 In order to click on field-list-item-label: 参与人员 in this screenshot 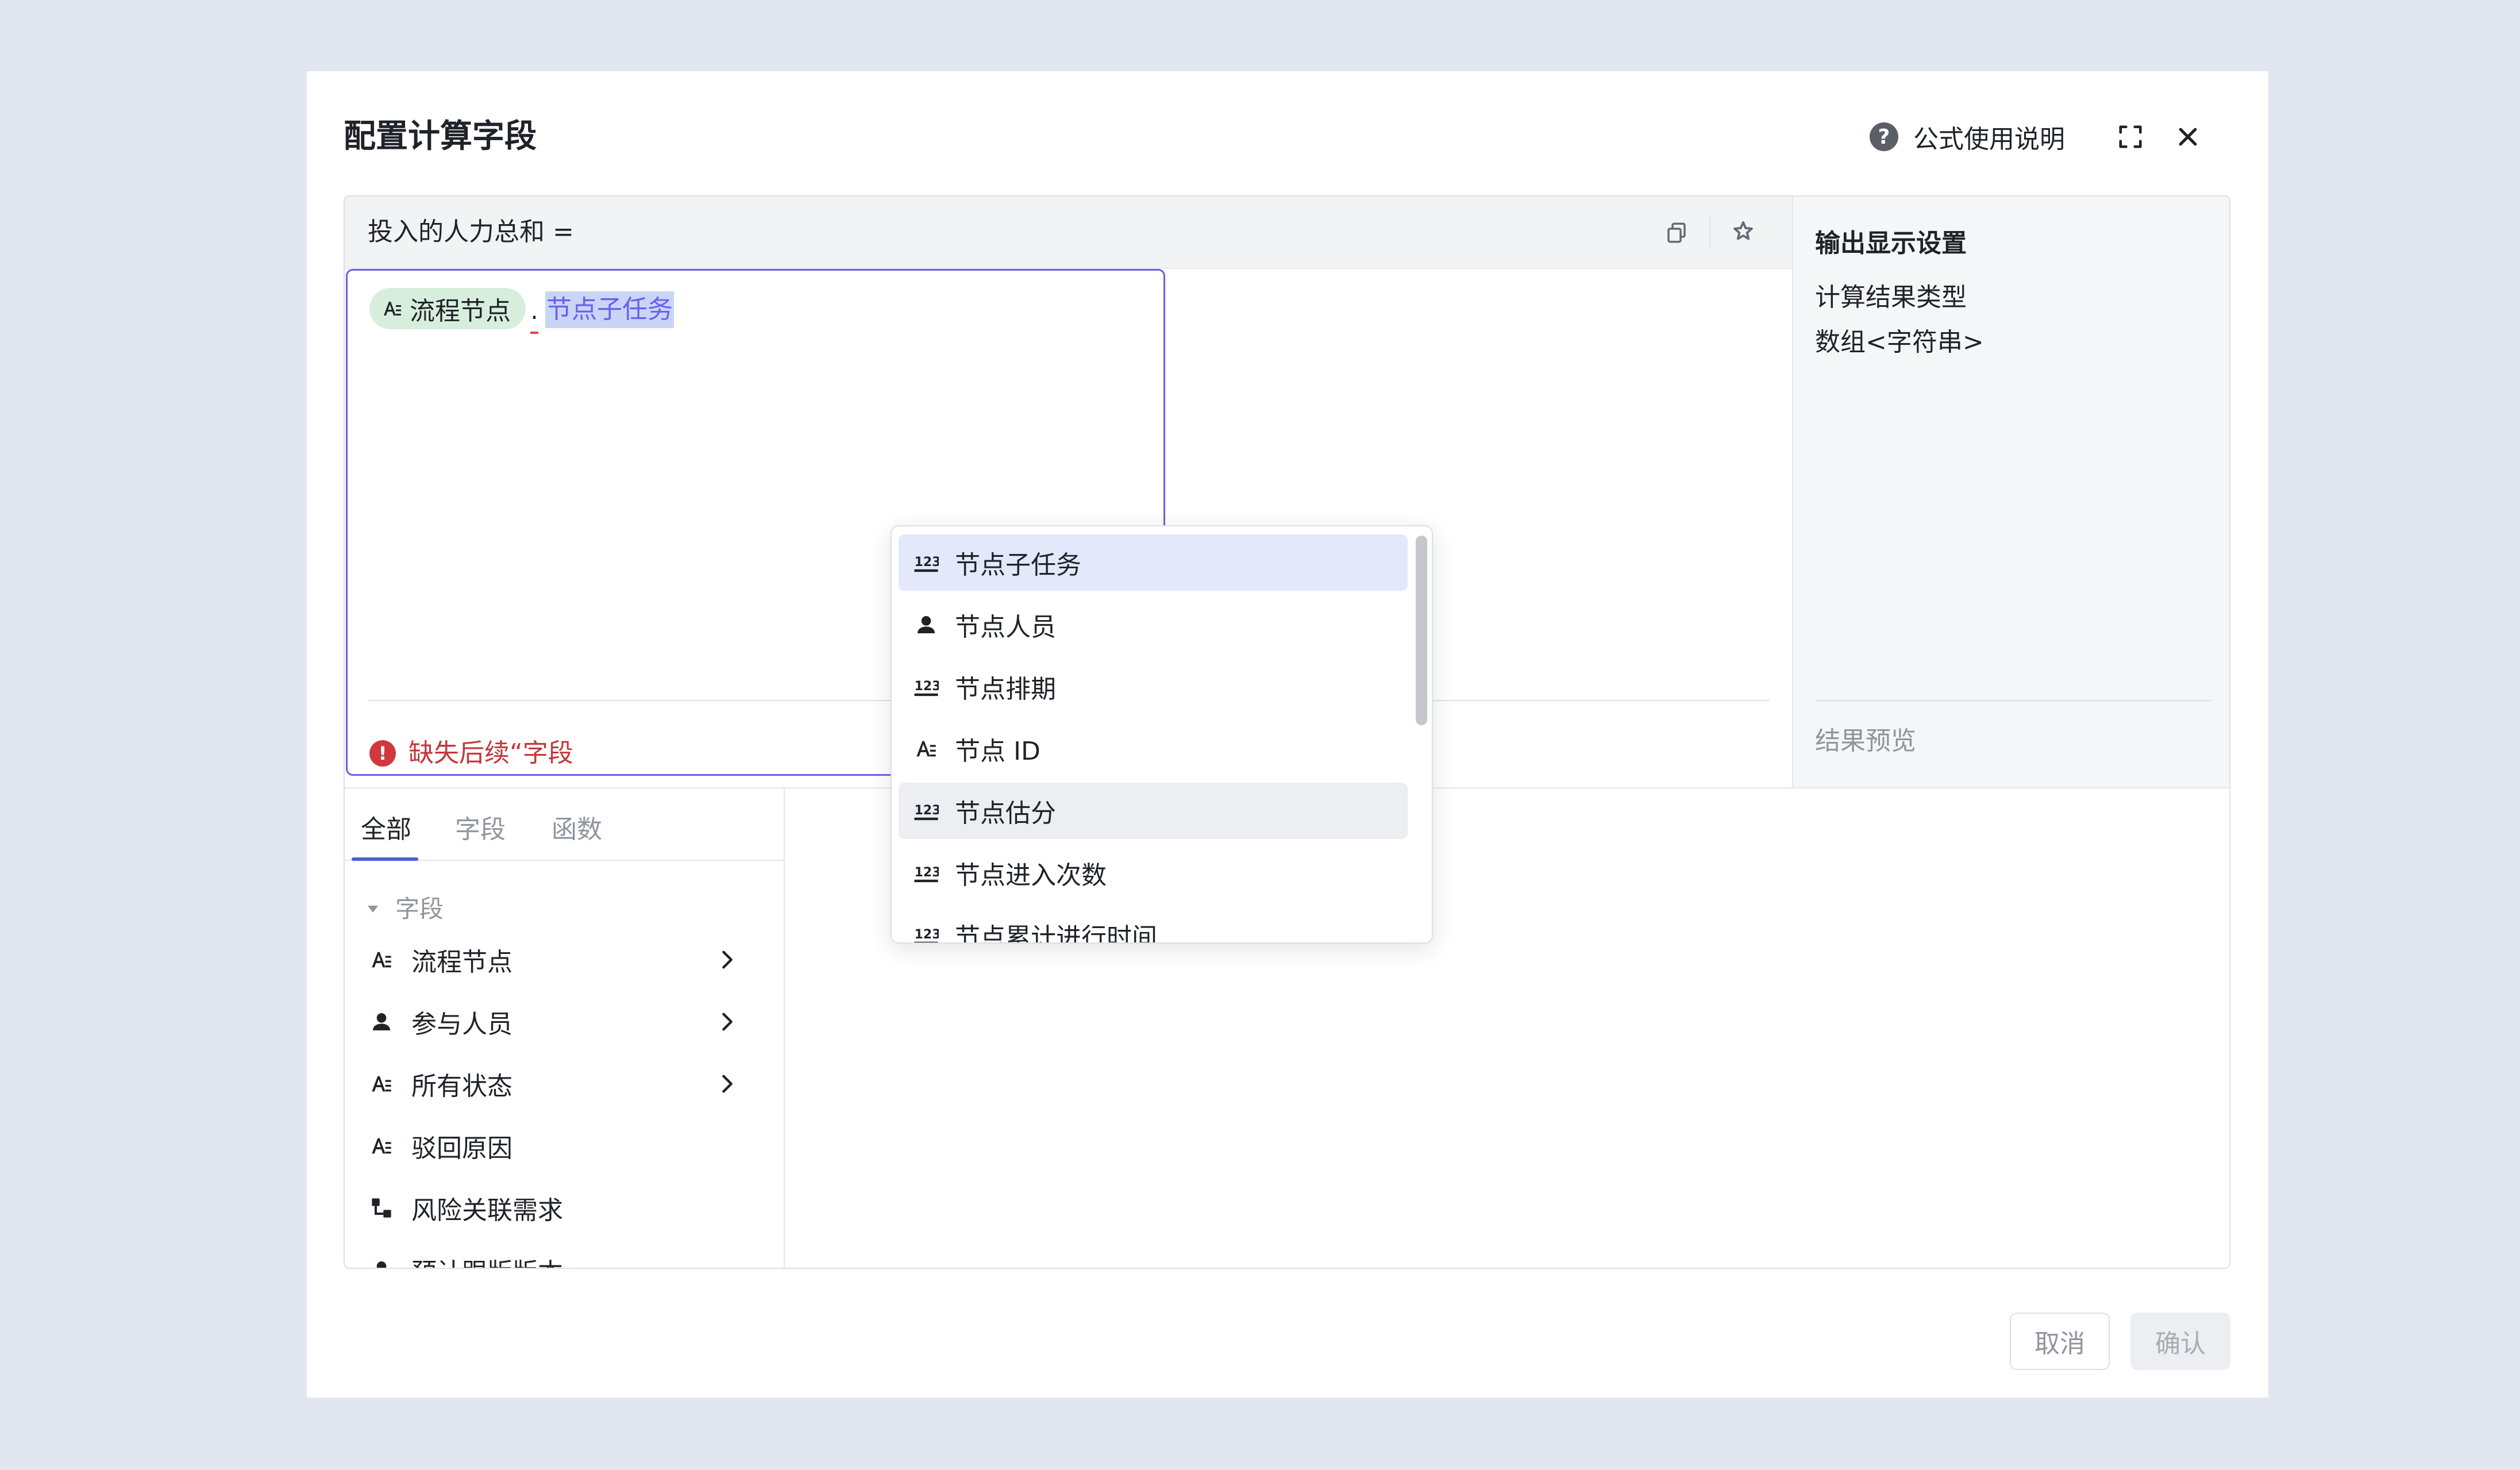, I will do `click(462, 1024)`.